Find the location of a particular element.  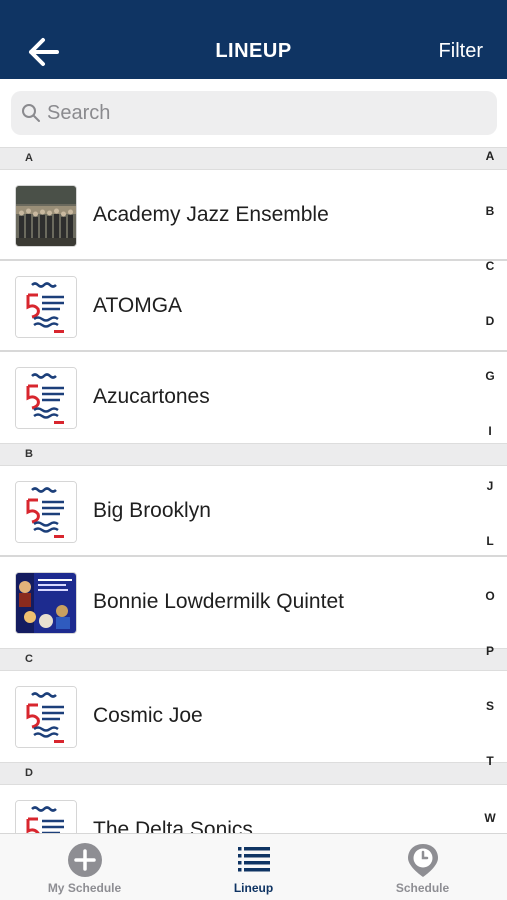

search-box is located at coordinates (254, 113).